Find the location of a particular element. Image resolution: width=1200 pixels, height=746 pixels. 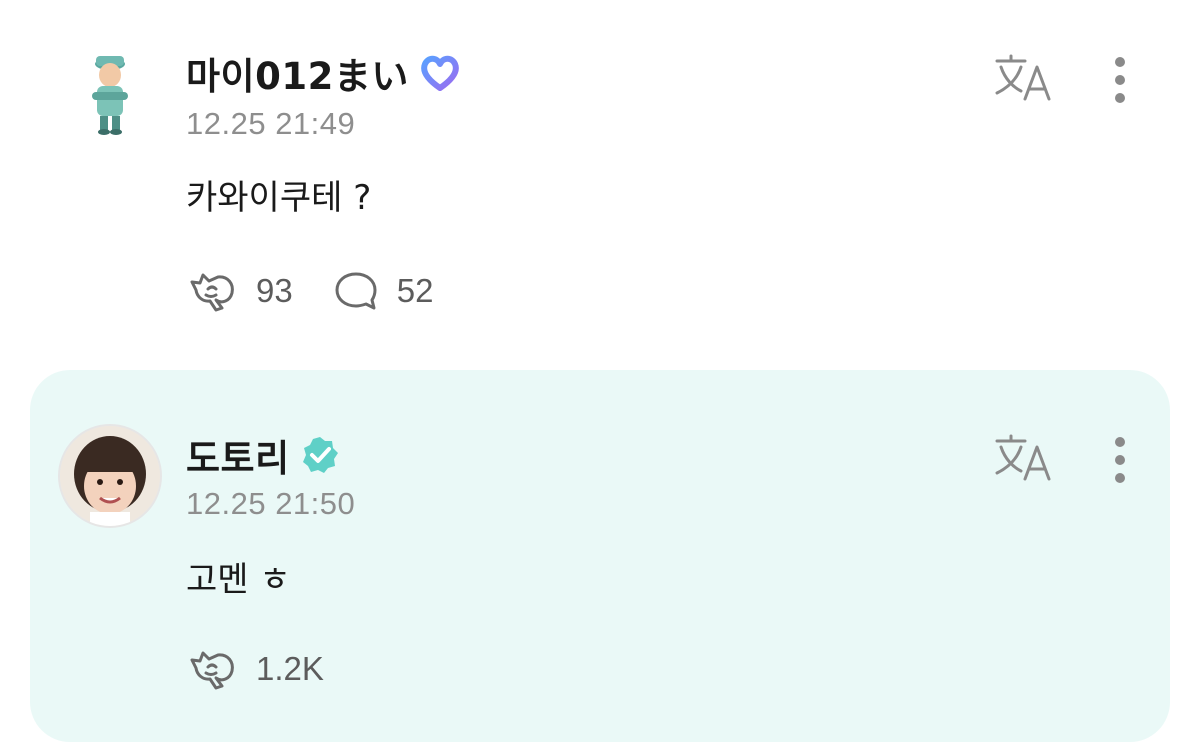

comment-bubble-icon is located at coordinates (356, 291).